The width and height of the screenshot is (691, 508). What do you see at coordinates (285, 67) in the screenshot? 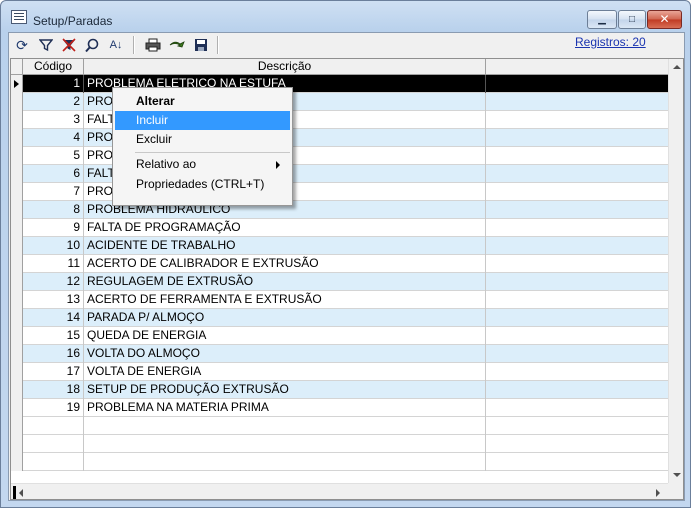
I see `column-header-description: Descrição` at bounding box center [285, 67].